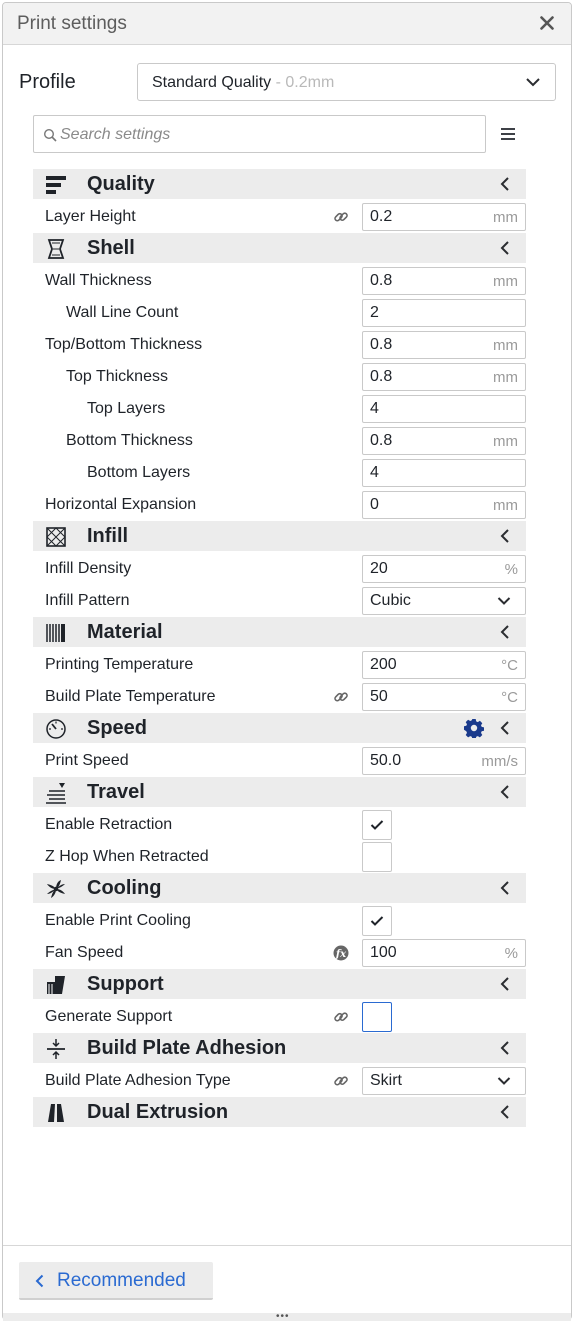 The image size is (575, 1324). I want to click on infill-density-input: 20%, so click(444, 569).